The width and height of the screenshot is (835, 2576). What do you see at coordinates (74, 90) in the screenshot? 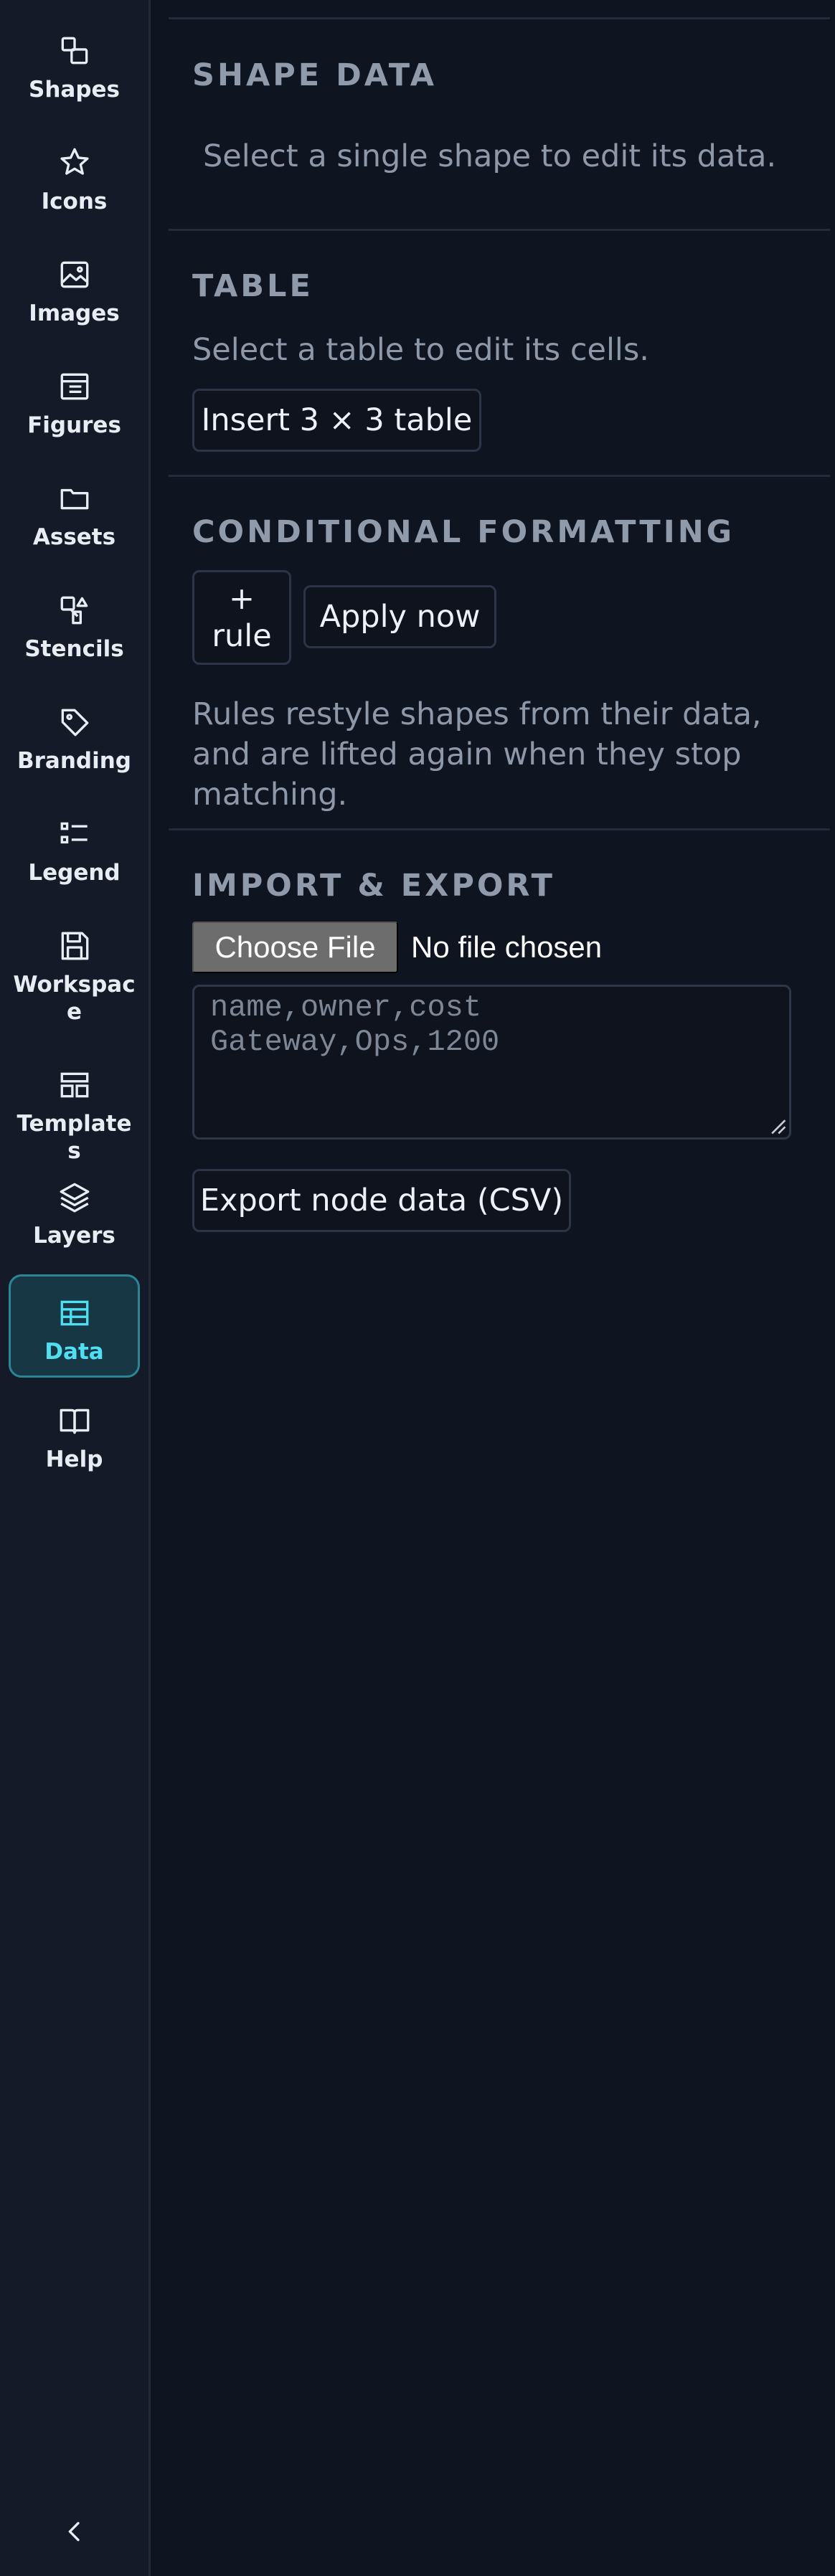
I see `sidebar-item-label: Shapes` at bounding box center [74, 90].